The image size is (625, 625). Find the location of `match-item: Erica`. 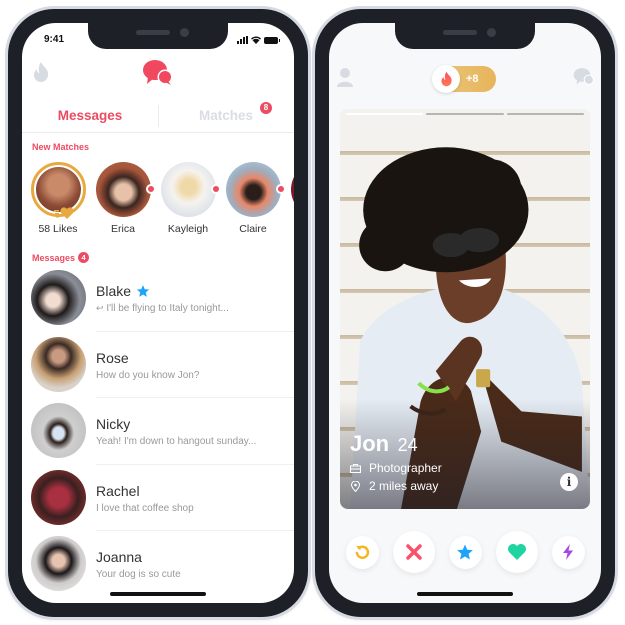

match-item: Erica is located at coordinates (125, 204).